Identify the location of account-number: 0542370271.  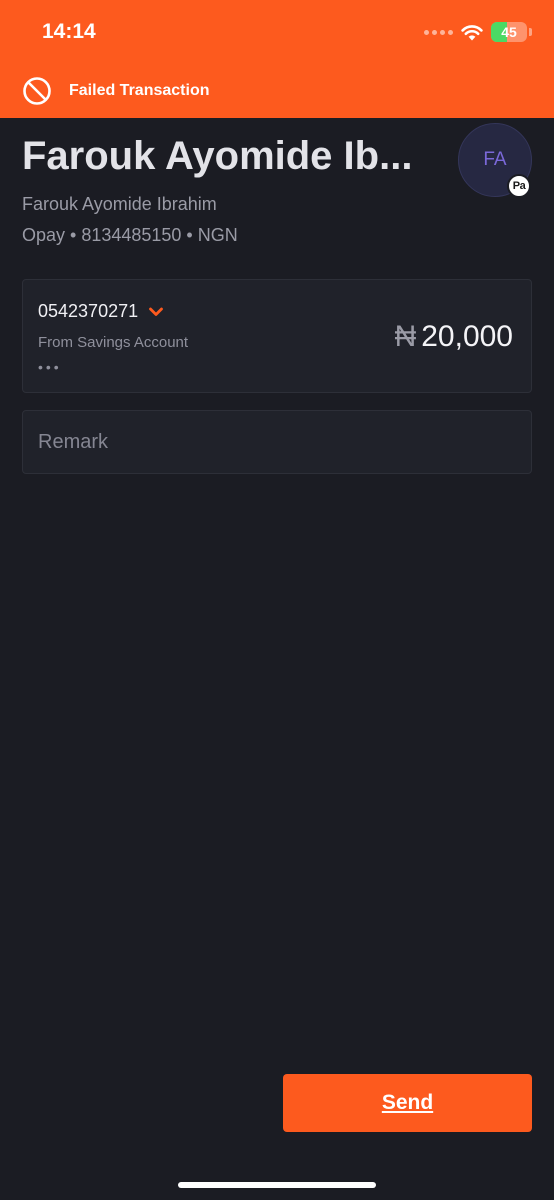
(88, 311).